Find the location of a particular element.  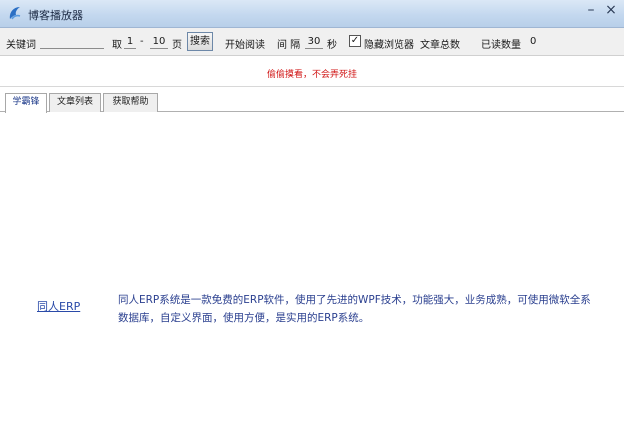

keyword-label: 关键词 is located at coordinates (21, 45).